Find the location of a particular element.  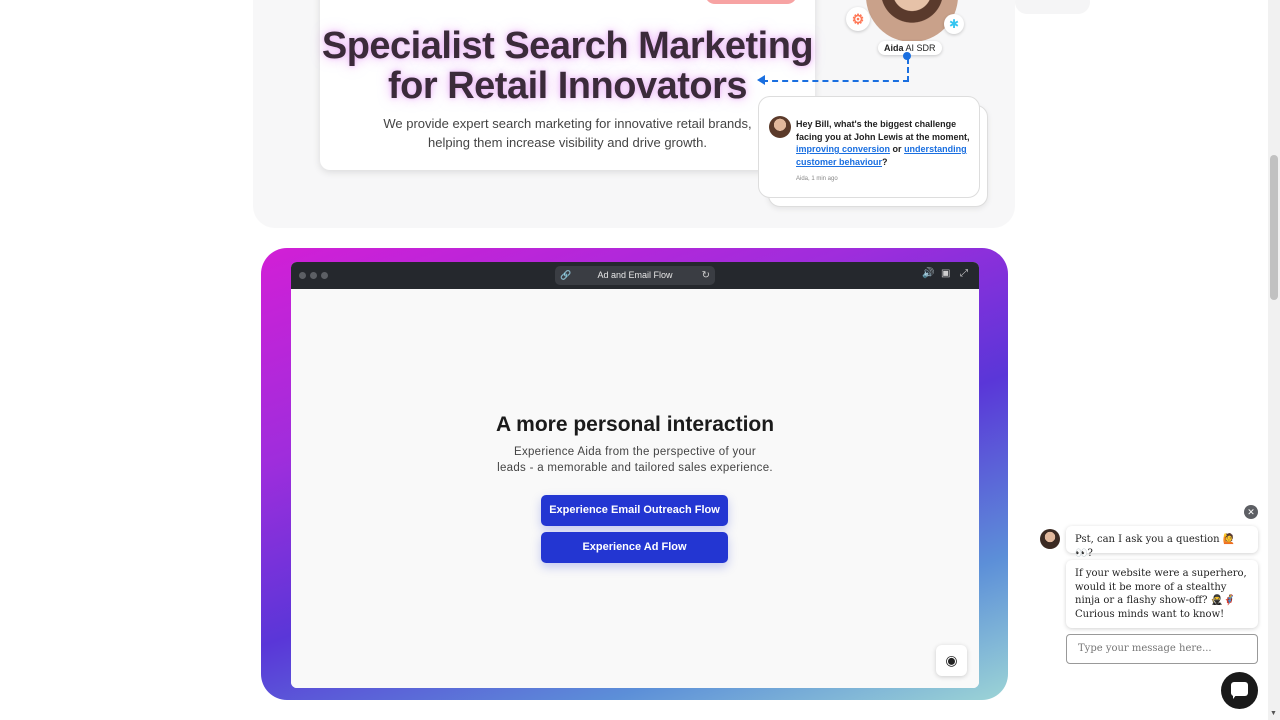

reload-icon: ↻ is located at coordinates (706, 275).